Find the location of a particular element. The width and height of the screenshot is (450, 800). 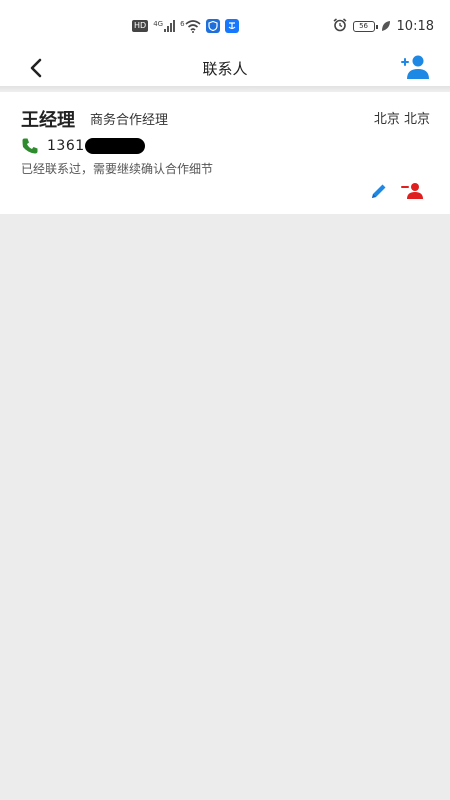

signal-icon: 4G is located at coordinates (164, 26).